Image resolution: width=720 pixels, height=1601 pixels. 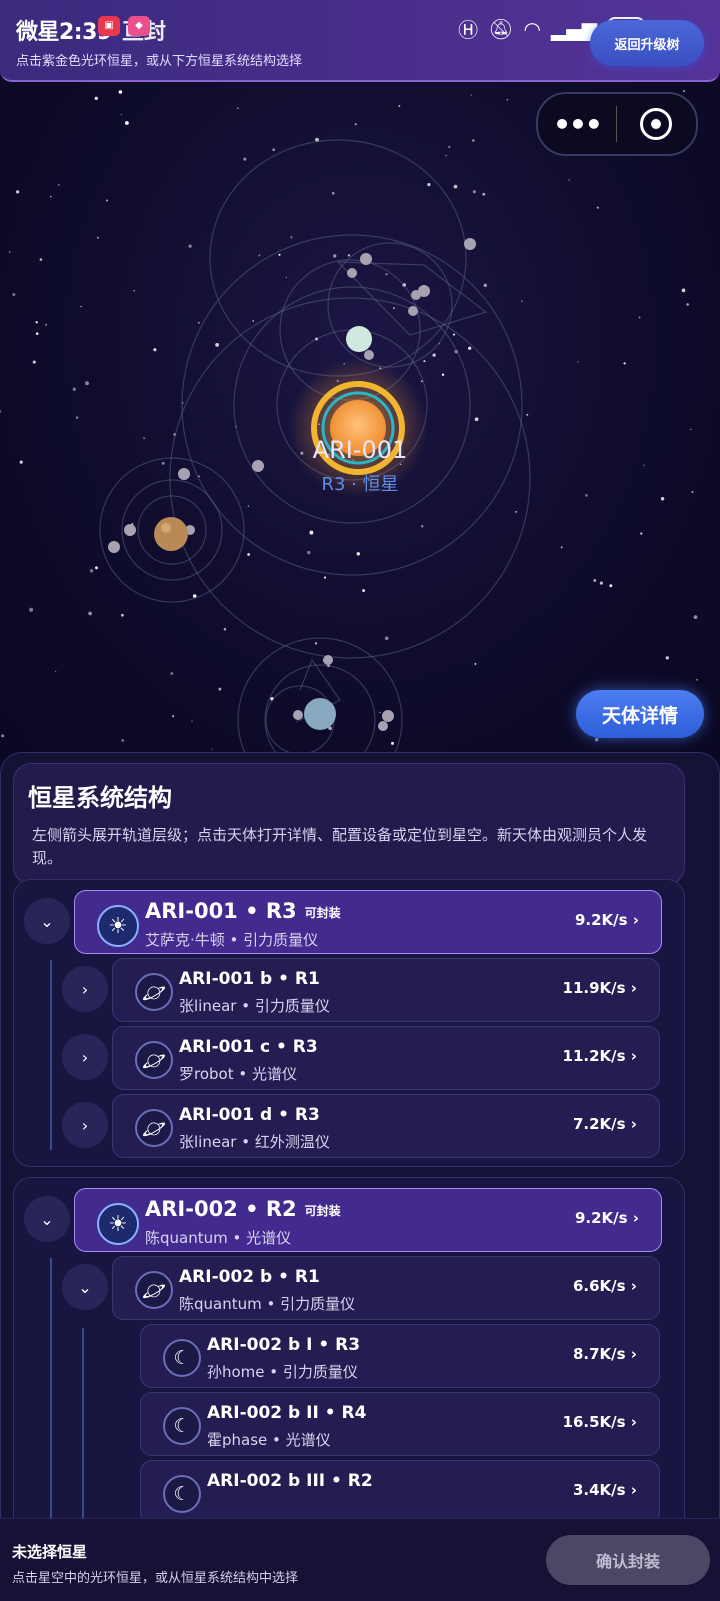 What do you see at coordinates (604, 1490) in the screenshot?
I see `node-rate: 3.4K/s ›` at bounding box center [604, 1490].